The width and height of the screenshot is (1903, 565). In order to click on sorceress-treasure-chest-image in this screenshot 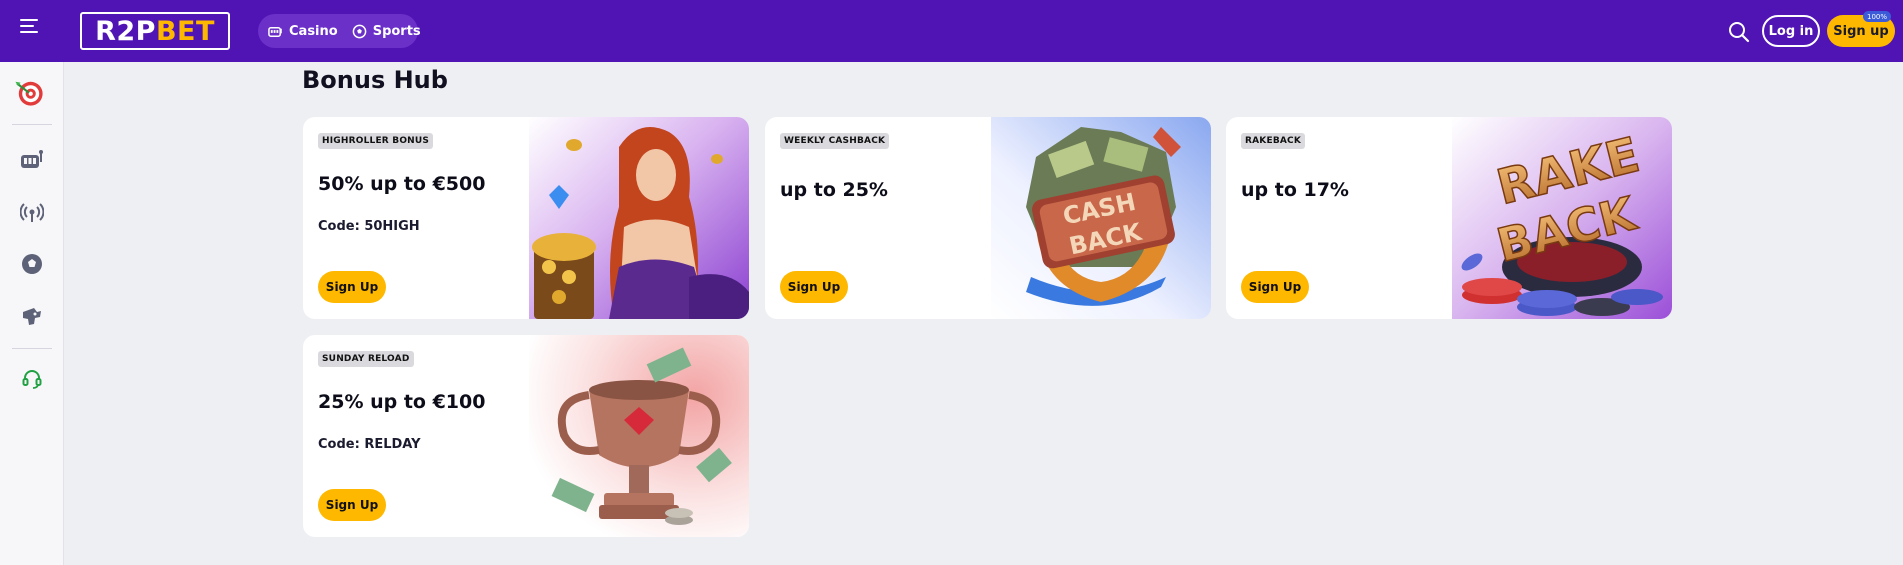, I will do `click(639, 218)`.